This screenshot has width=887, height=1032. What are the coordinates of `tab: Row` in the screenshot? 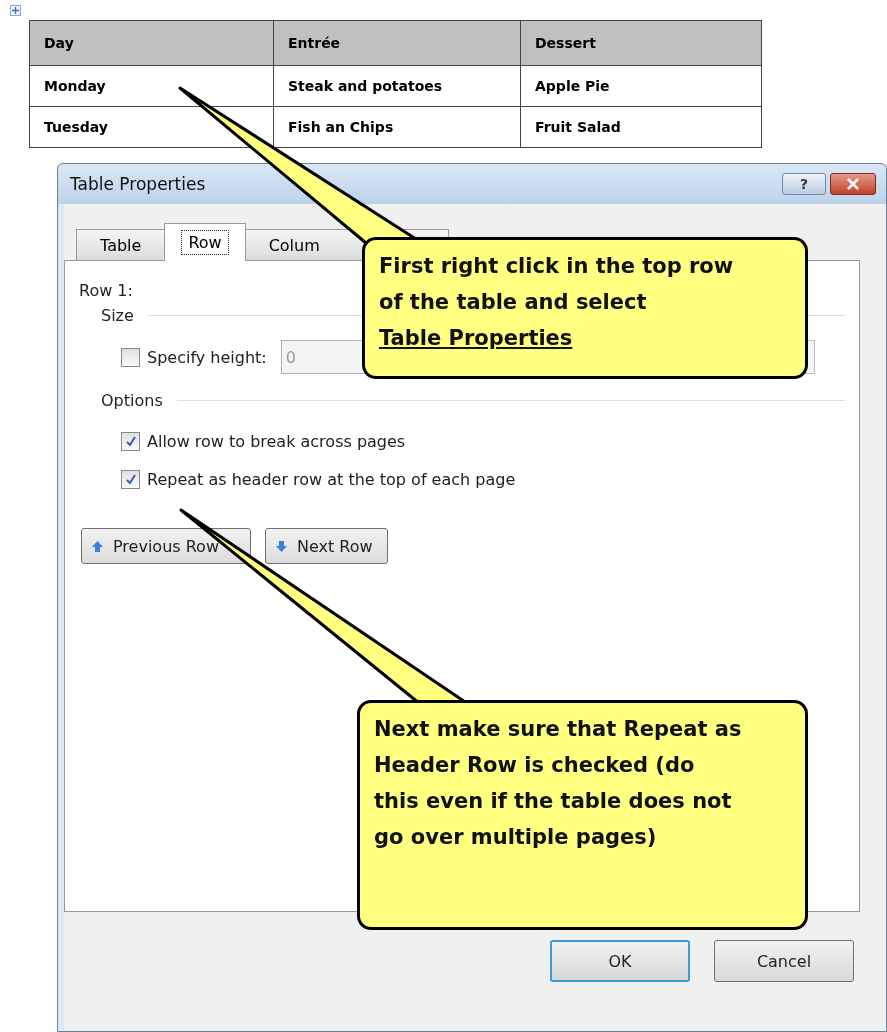 It's located at (205, 242).